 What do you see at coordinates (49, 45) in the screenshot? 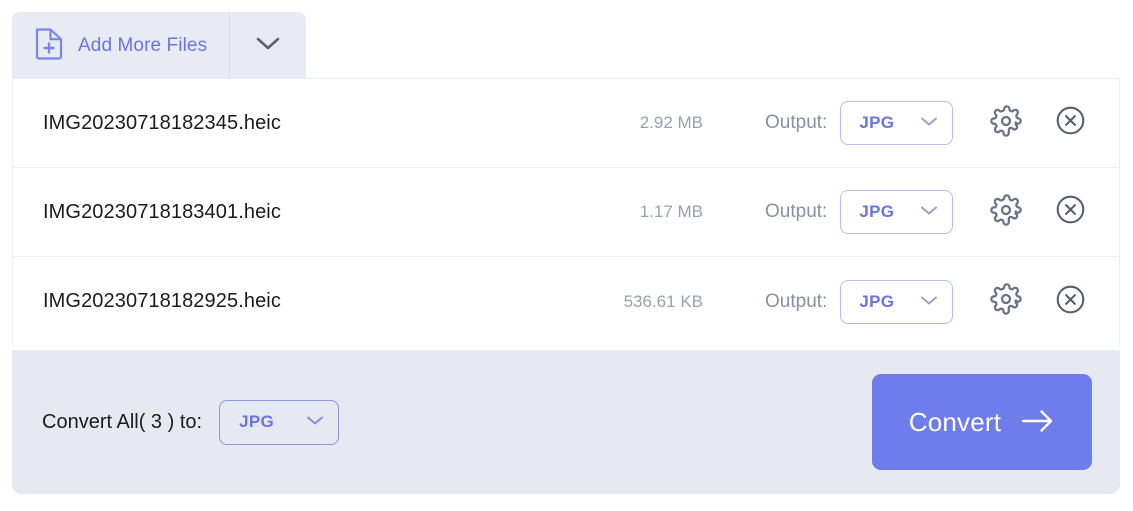
I see `file-plus-icon` at bounding box center [49, 45].